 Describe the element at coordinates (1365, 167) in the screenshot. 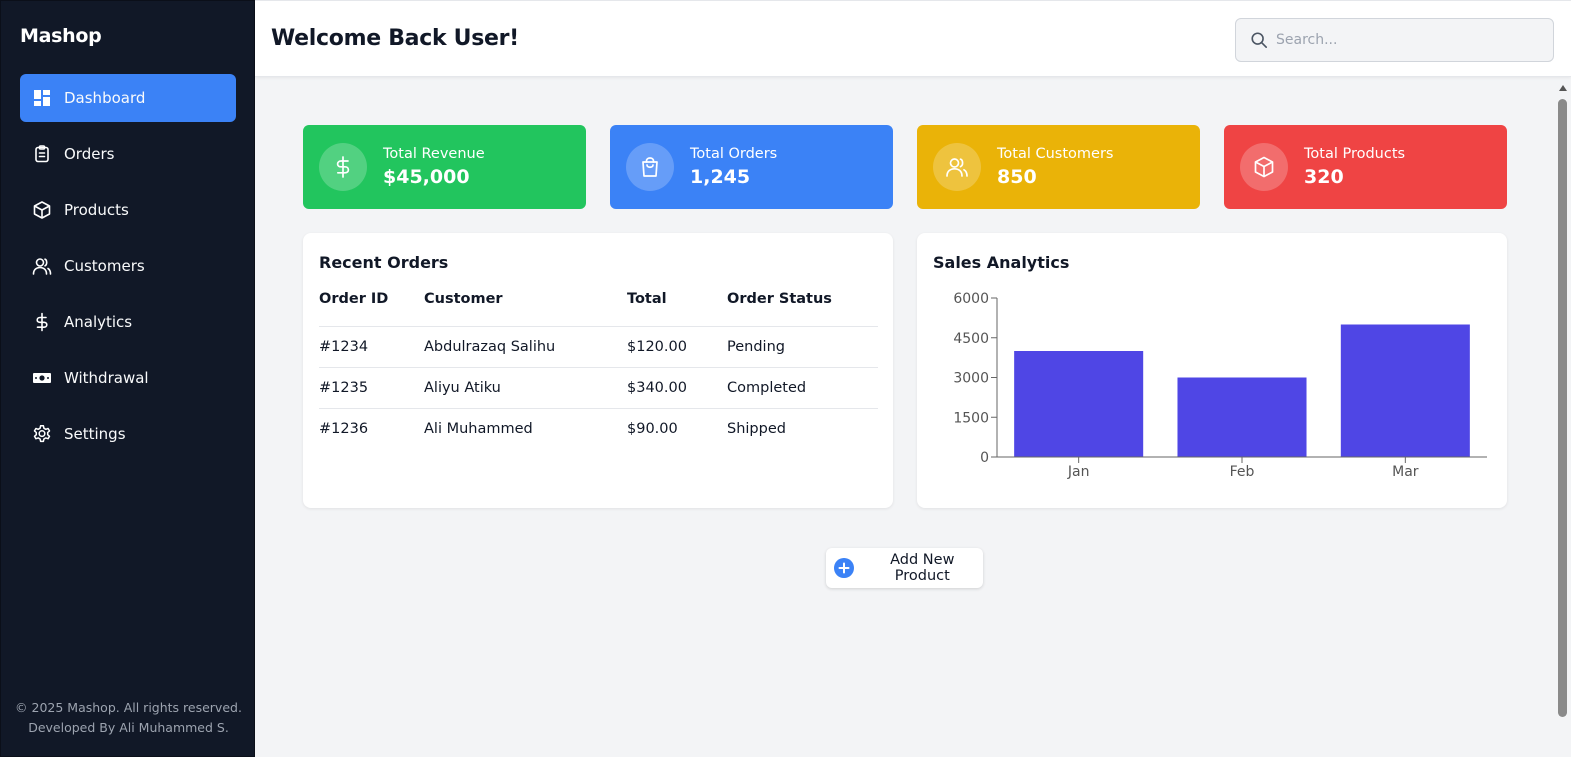

I see `stat-card-products: Total Products 320` at that location.